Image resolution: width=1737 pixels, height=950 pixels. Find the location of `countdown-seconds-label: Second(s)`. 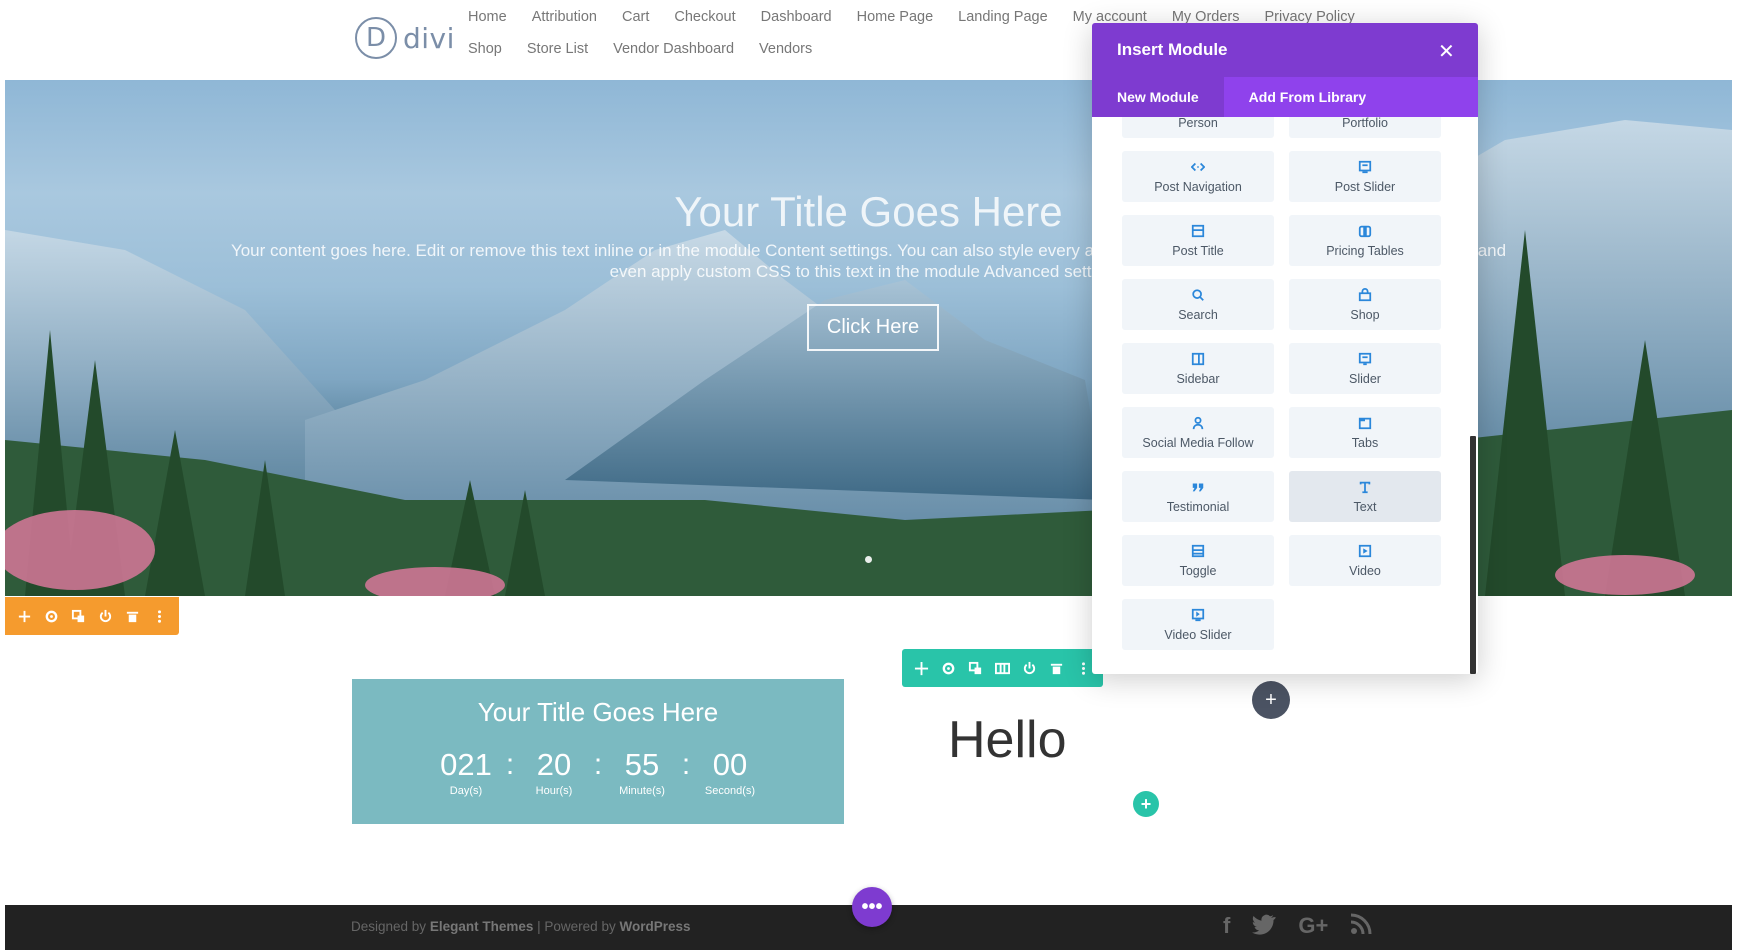

countdown-seconds-label: Second(s) is located at coordinates (730, 791).